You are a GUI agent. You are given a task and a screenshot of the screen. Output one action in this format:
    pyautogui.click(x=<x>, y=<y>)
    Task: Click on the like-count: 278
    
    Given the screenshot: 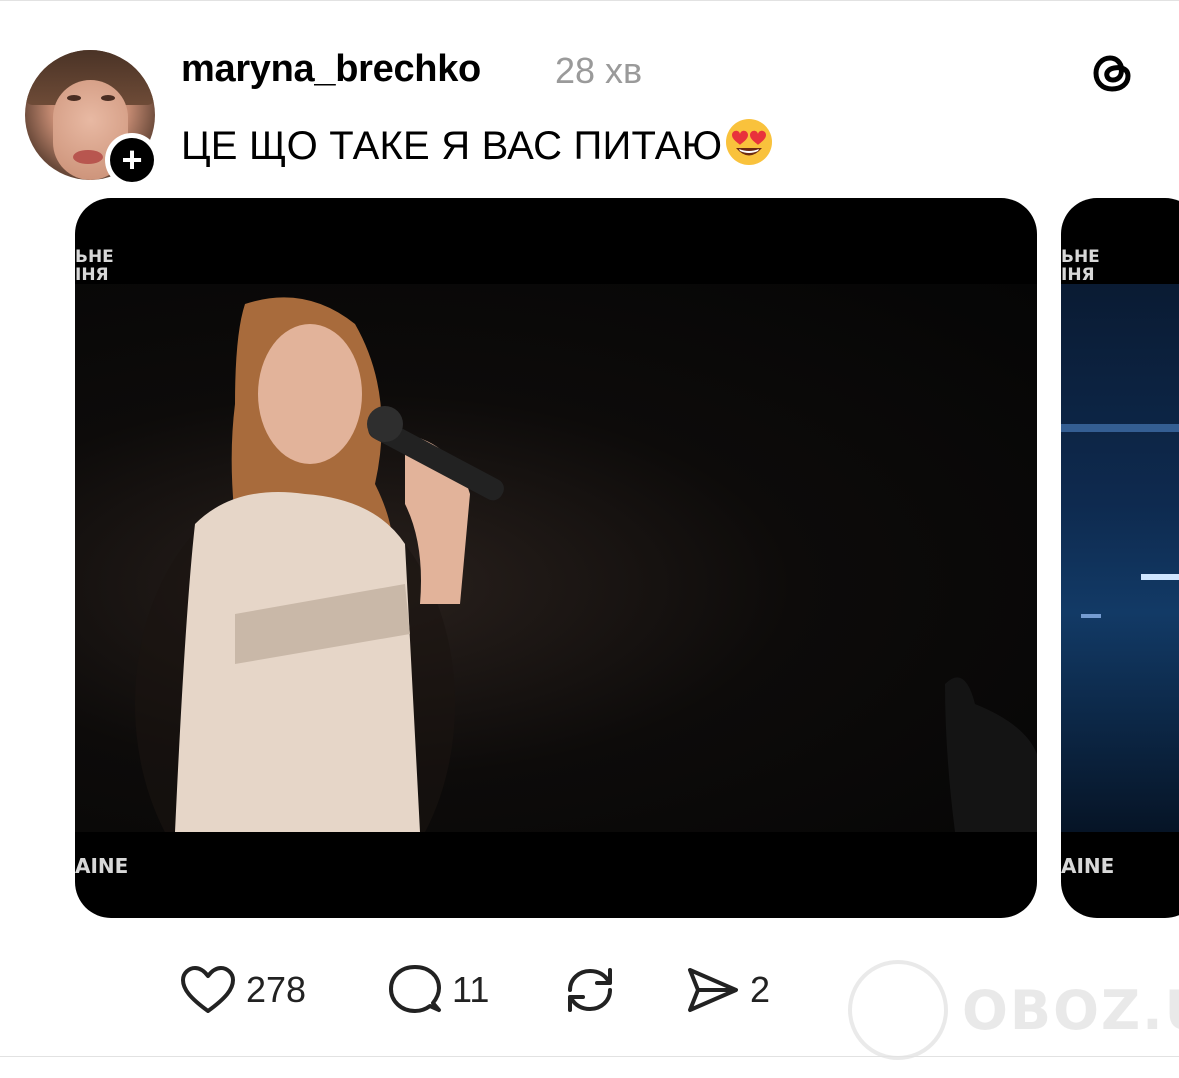 What is the action you would take?
    pyautogui.click(x=276, y=989)
    